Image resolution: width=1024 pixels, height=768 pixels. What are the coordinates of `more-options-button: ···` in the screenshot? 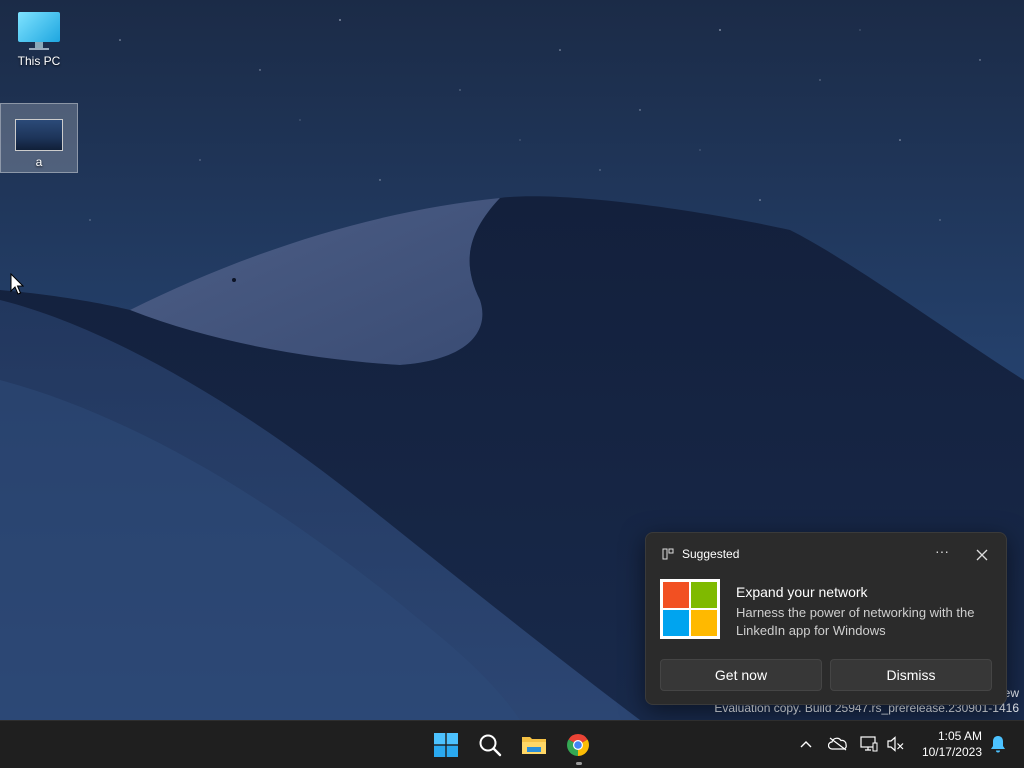 It's located at (942, 553).